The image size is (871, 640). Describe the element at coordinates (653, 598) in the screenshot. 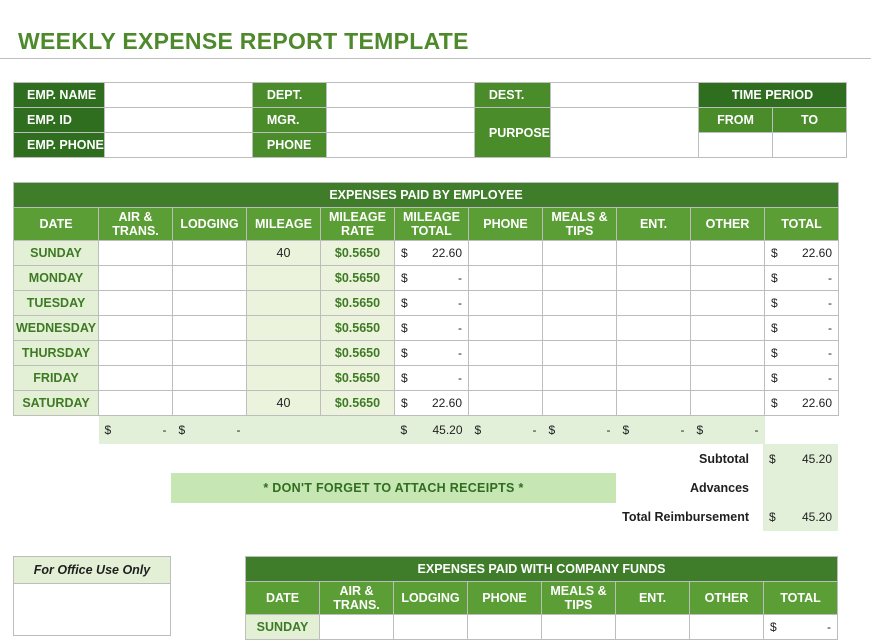

I see `company-col-header-ent: ENT.` at that location.